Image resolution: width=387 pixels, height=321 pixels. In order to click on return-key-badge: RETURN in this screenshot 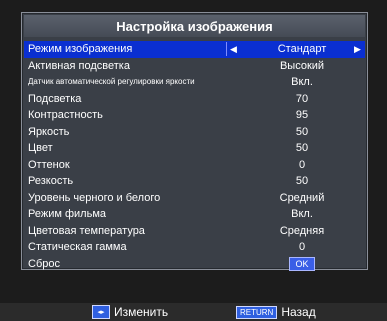, I will do `click(257, 312)`.